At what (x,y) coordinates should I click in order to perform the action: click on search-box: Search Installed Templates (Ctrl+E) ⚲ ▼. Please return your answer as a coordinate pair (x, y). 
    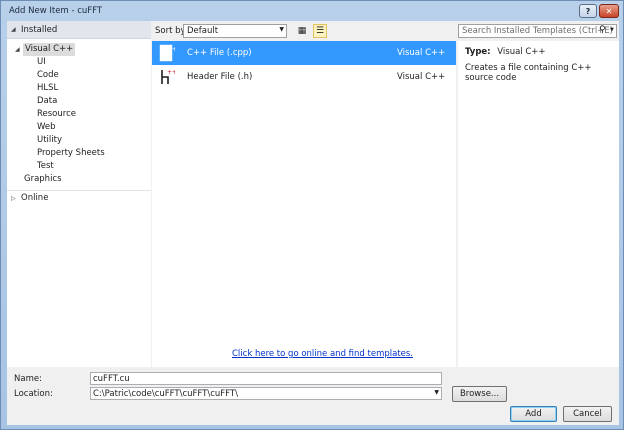
    Looking at the image, I should click on (537, 31).